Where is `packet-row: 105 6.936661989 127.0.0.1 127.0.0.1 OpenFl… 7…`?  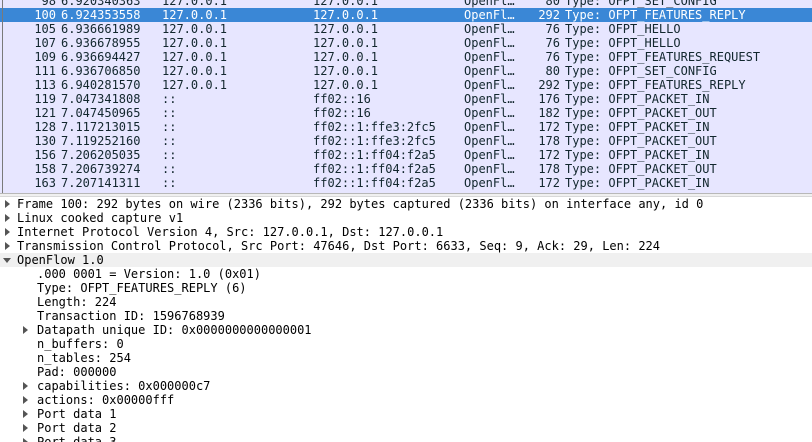 packet-row: 105 6.936661989 127.0.0.1 127.0.0.1 OpenFl… 7… is located at coordinates (406, 29).